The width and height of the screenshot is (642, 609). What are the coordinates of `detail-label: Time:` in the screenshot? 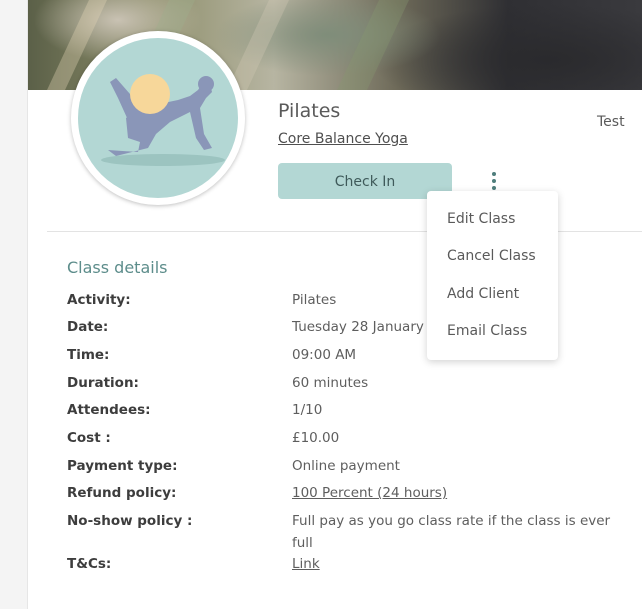 It's located at (88, 355).